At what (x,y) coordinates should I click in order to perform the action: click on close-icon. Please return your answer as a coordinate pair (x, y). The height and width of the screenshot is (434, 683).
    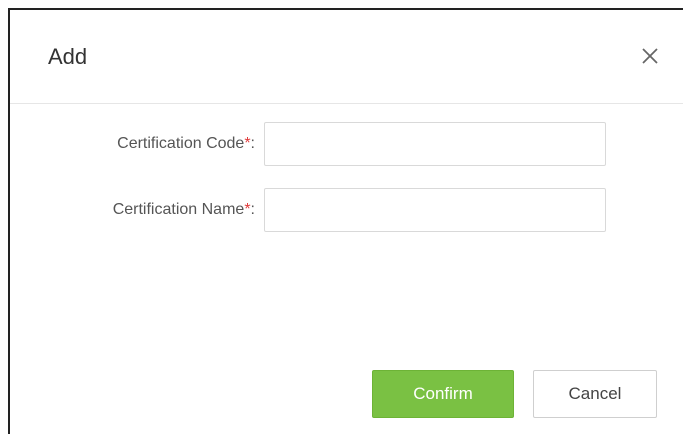
    Looking at the image, I should click on (650, 56).